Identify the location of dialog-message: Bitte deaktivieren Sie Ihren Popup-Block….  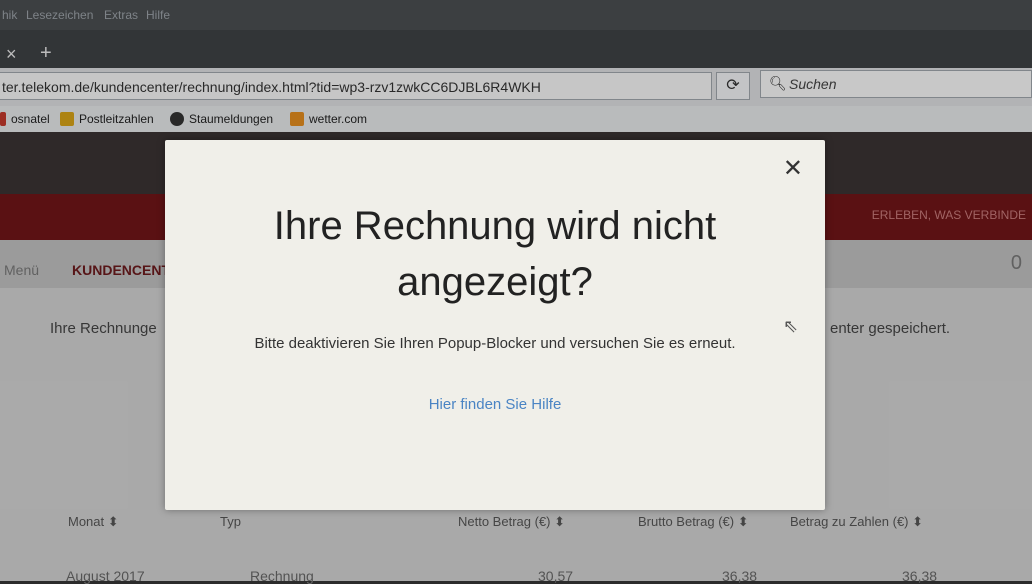
(495, 343).